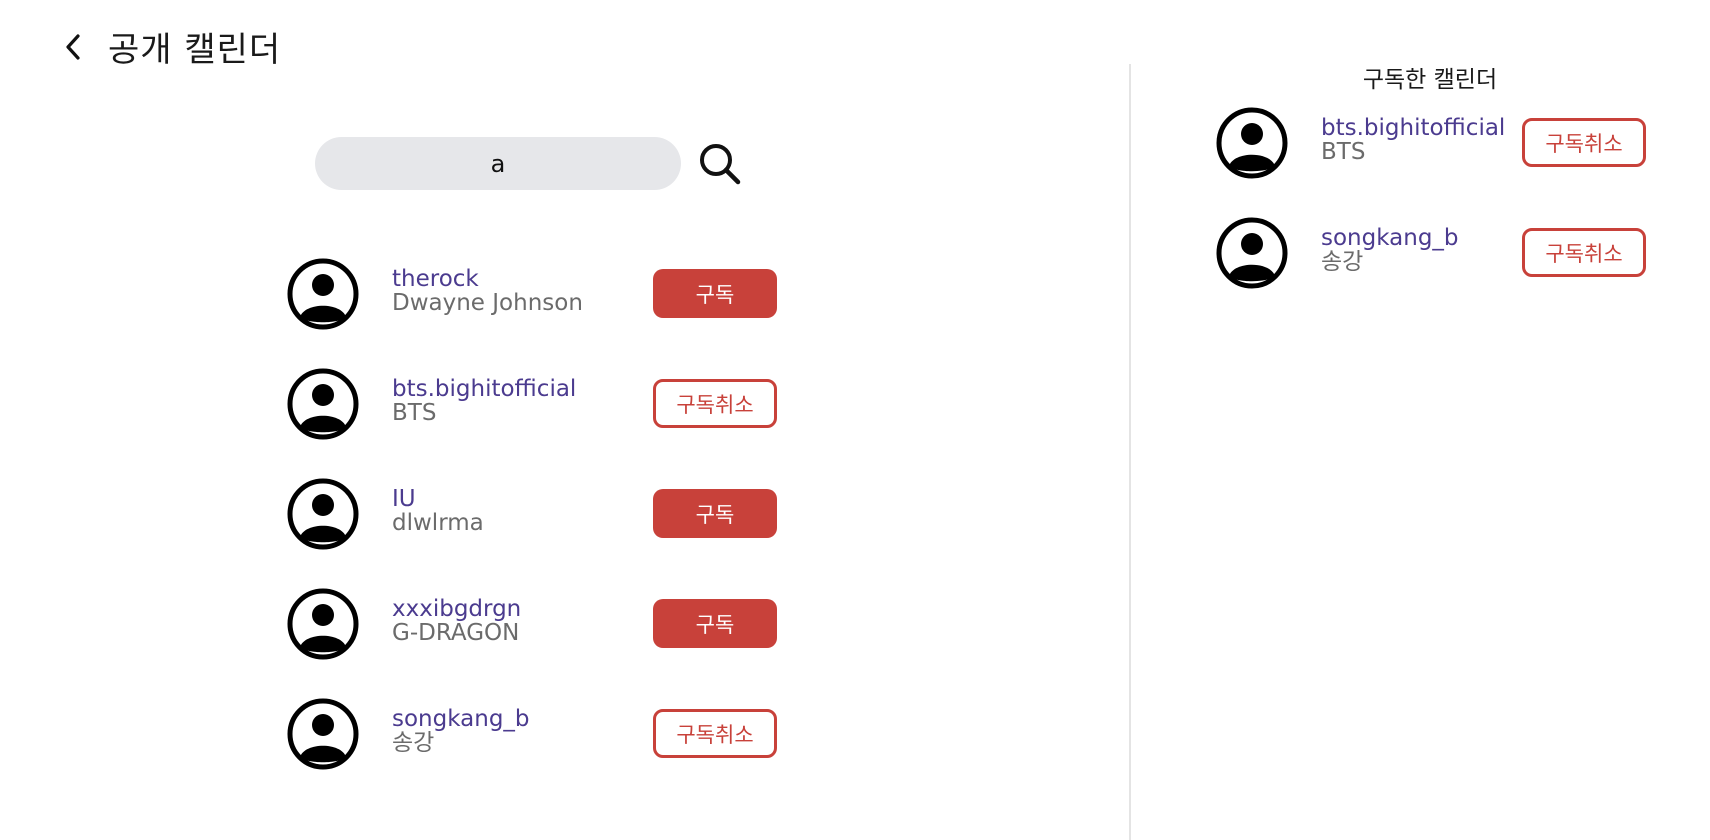 The width and height of the screenshot is (1710, 840). I want to click on user-info: therock Dwayne Johnson, so click(524, 291).